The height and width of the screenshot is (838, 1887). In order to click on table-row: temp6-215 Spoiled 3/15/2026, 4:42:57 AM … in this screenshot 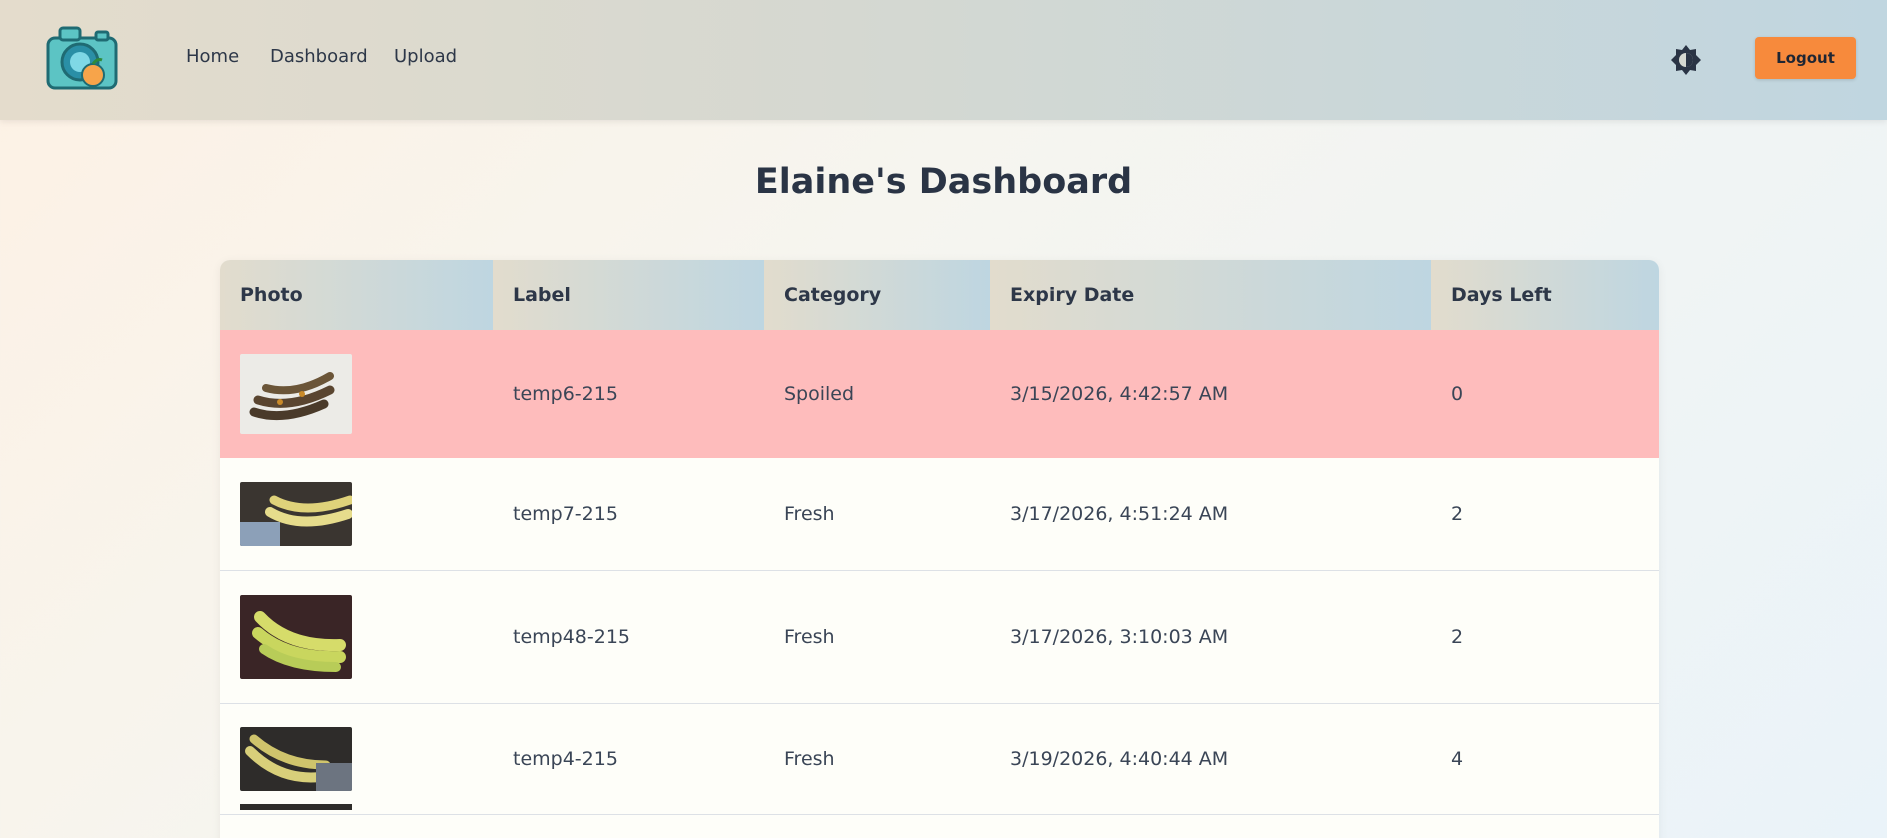, I will do `click(939, 394)`.